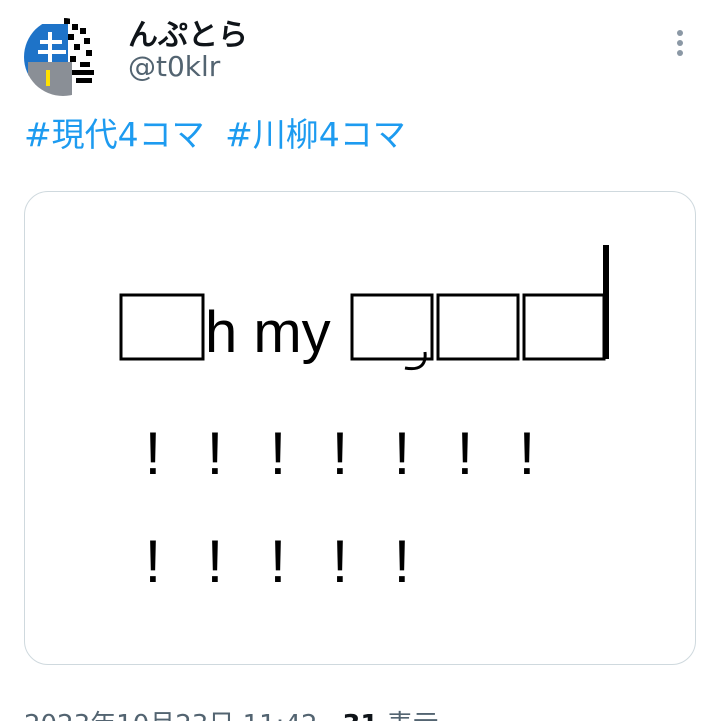 The width and height of the screenshot is (720, 721). What do you see at coordinates (413, 715) in the screenshot?
I see `view-label: 表示` at bounding box center [413, 715].